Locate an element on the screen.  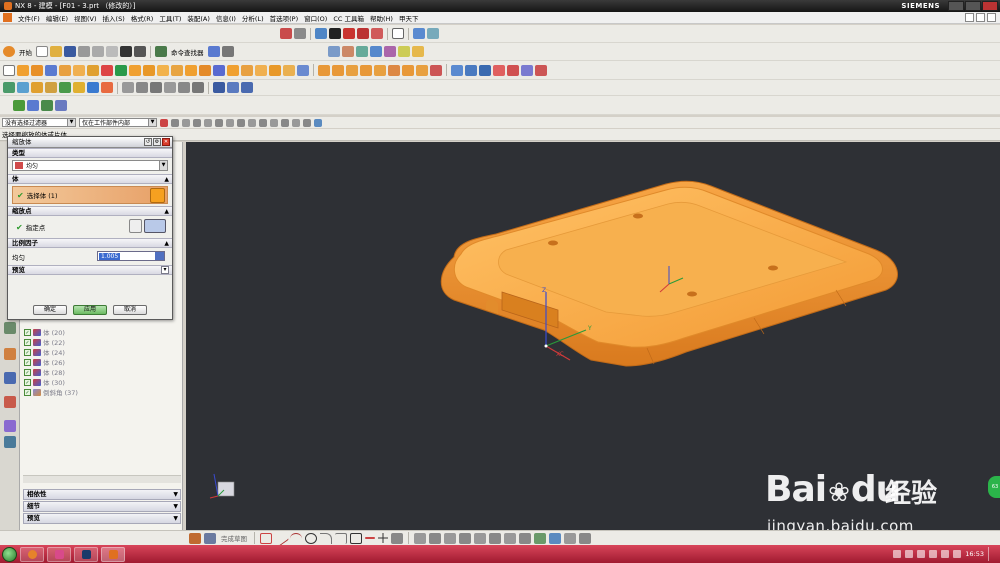
boss-icon is located at coordinates (65, 70).